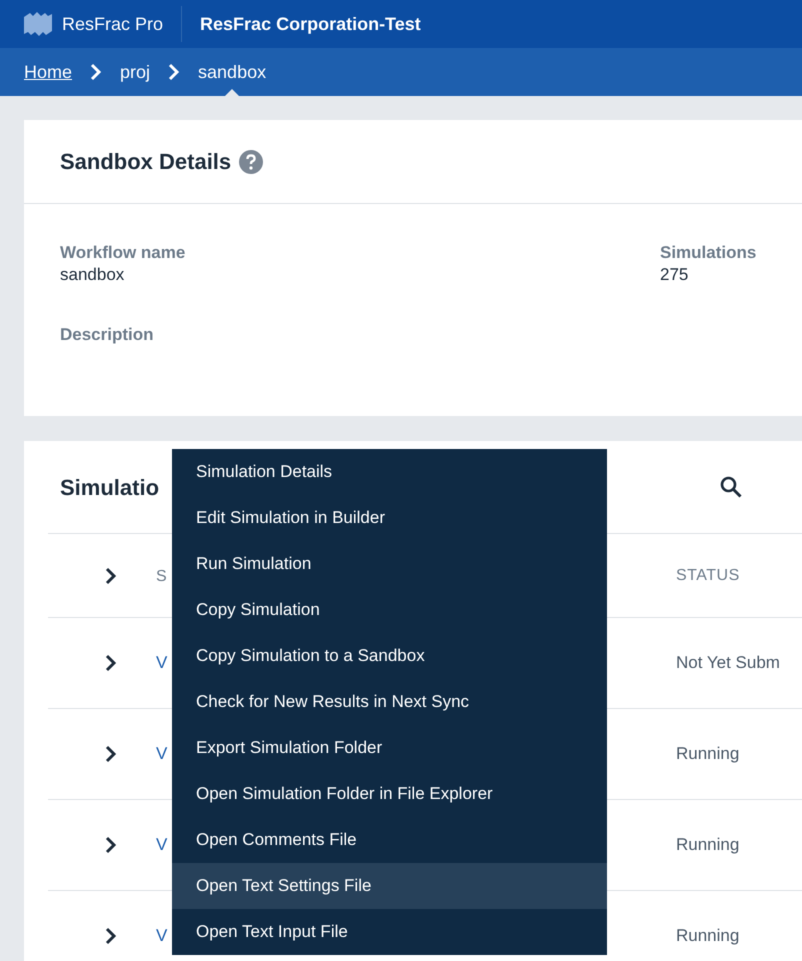 Image resolution: width=802 pixels, height=961 pixels. I want to click on menu-item: Check for New Results in Next Sync, so click(389, 702).